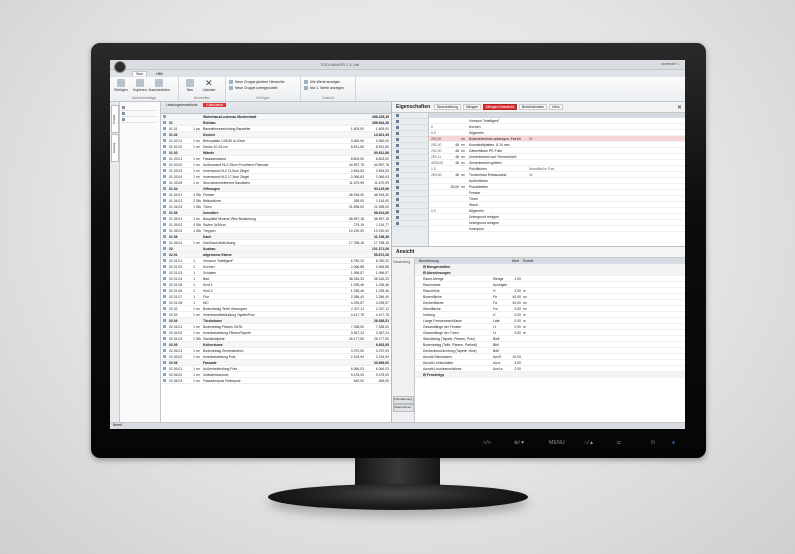  I want to click on new-subgroup-label: Neue Gruppe untergeordnet, so click(256, 88).